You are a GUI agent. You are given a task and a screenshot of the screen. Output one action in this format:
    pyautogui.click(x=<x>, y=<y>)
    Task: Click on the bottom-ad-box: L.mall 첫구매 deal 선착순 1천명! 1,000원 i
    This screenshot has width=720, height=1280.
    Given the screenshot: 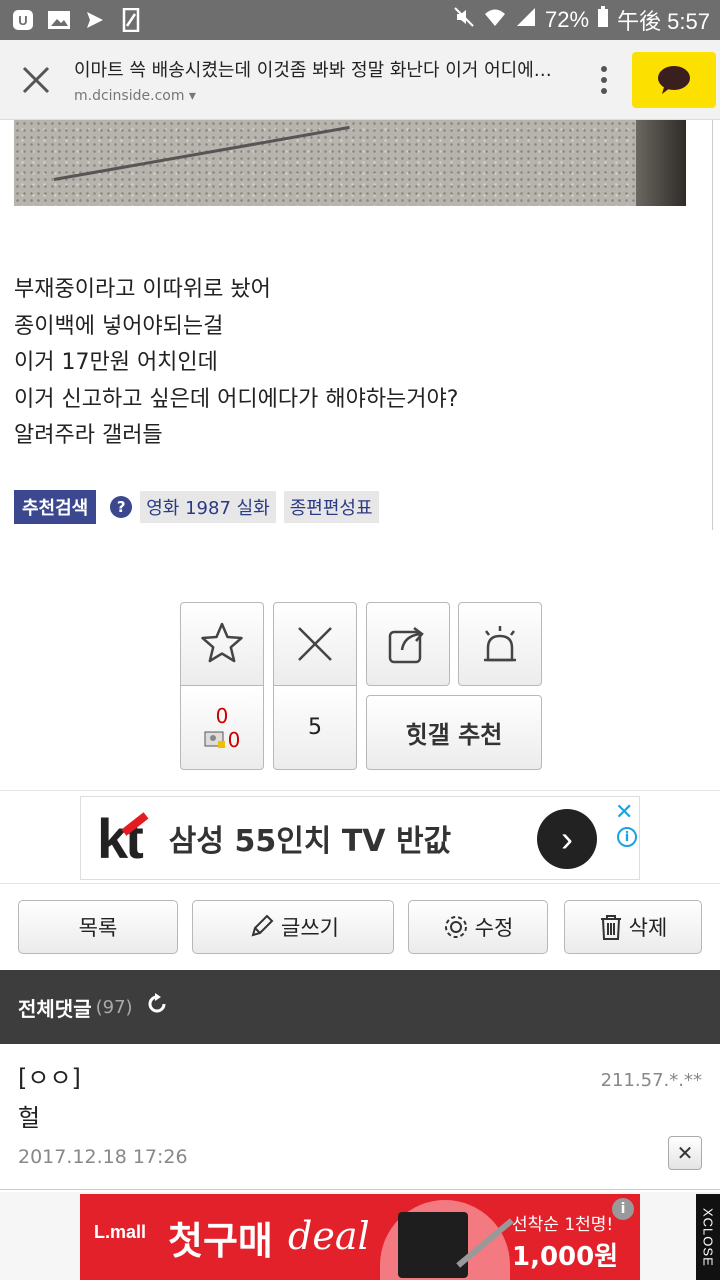 What is the action you would take?
    pyautogui.click(x=360, y=1237)
    